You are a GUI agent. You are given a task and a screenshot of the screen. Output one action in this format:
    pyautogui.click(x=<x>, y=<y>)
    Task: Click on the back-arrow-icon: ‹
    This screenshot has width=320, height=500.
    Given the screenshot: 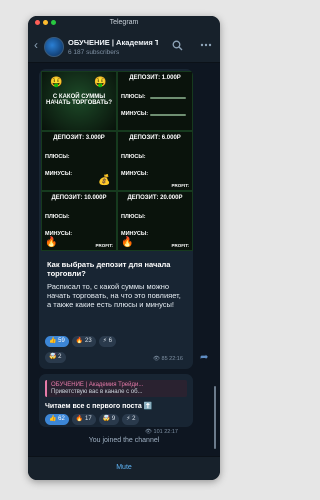 What is the action you would take?
    pyautogui.click(x=36, y=45)
    